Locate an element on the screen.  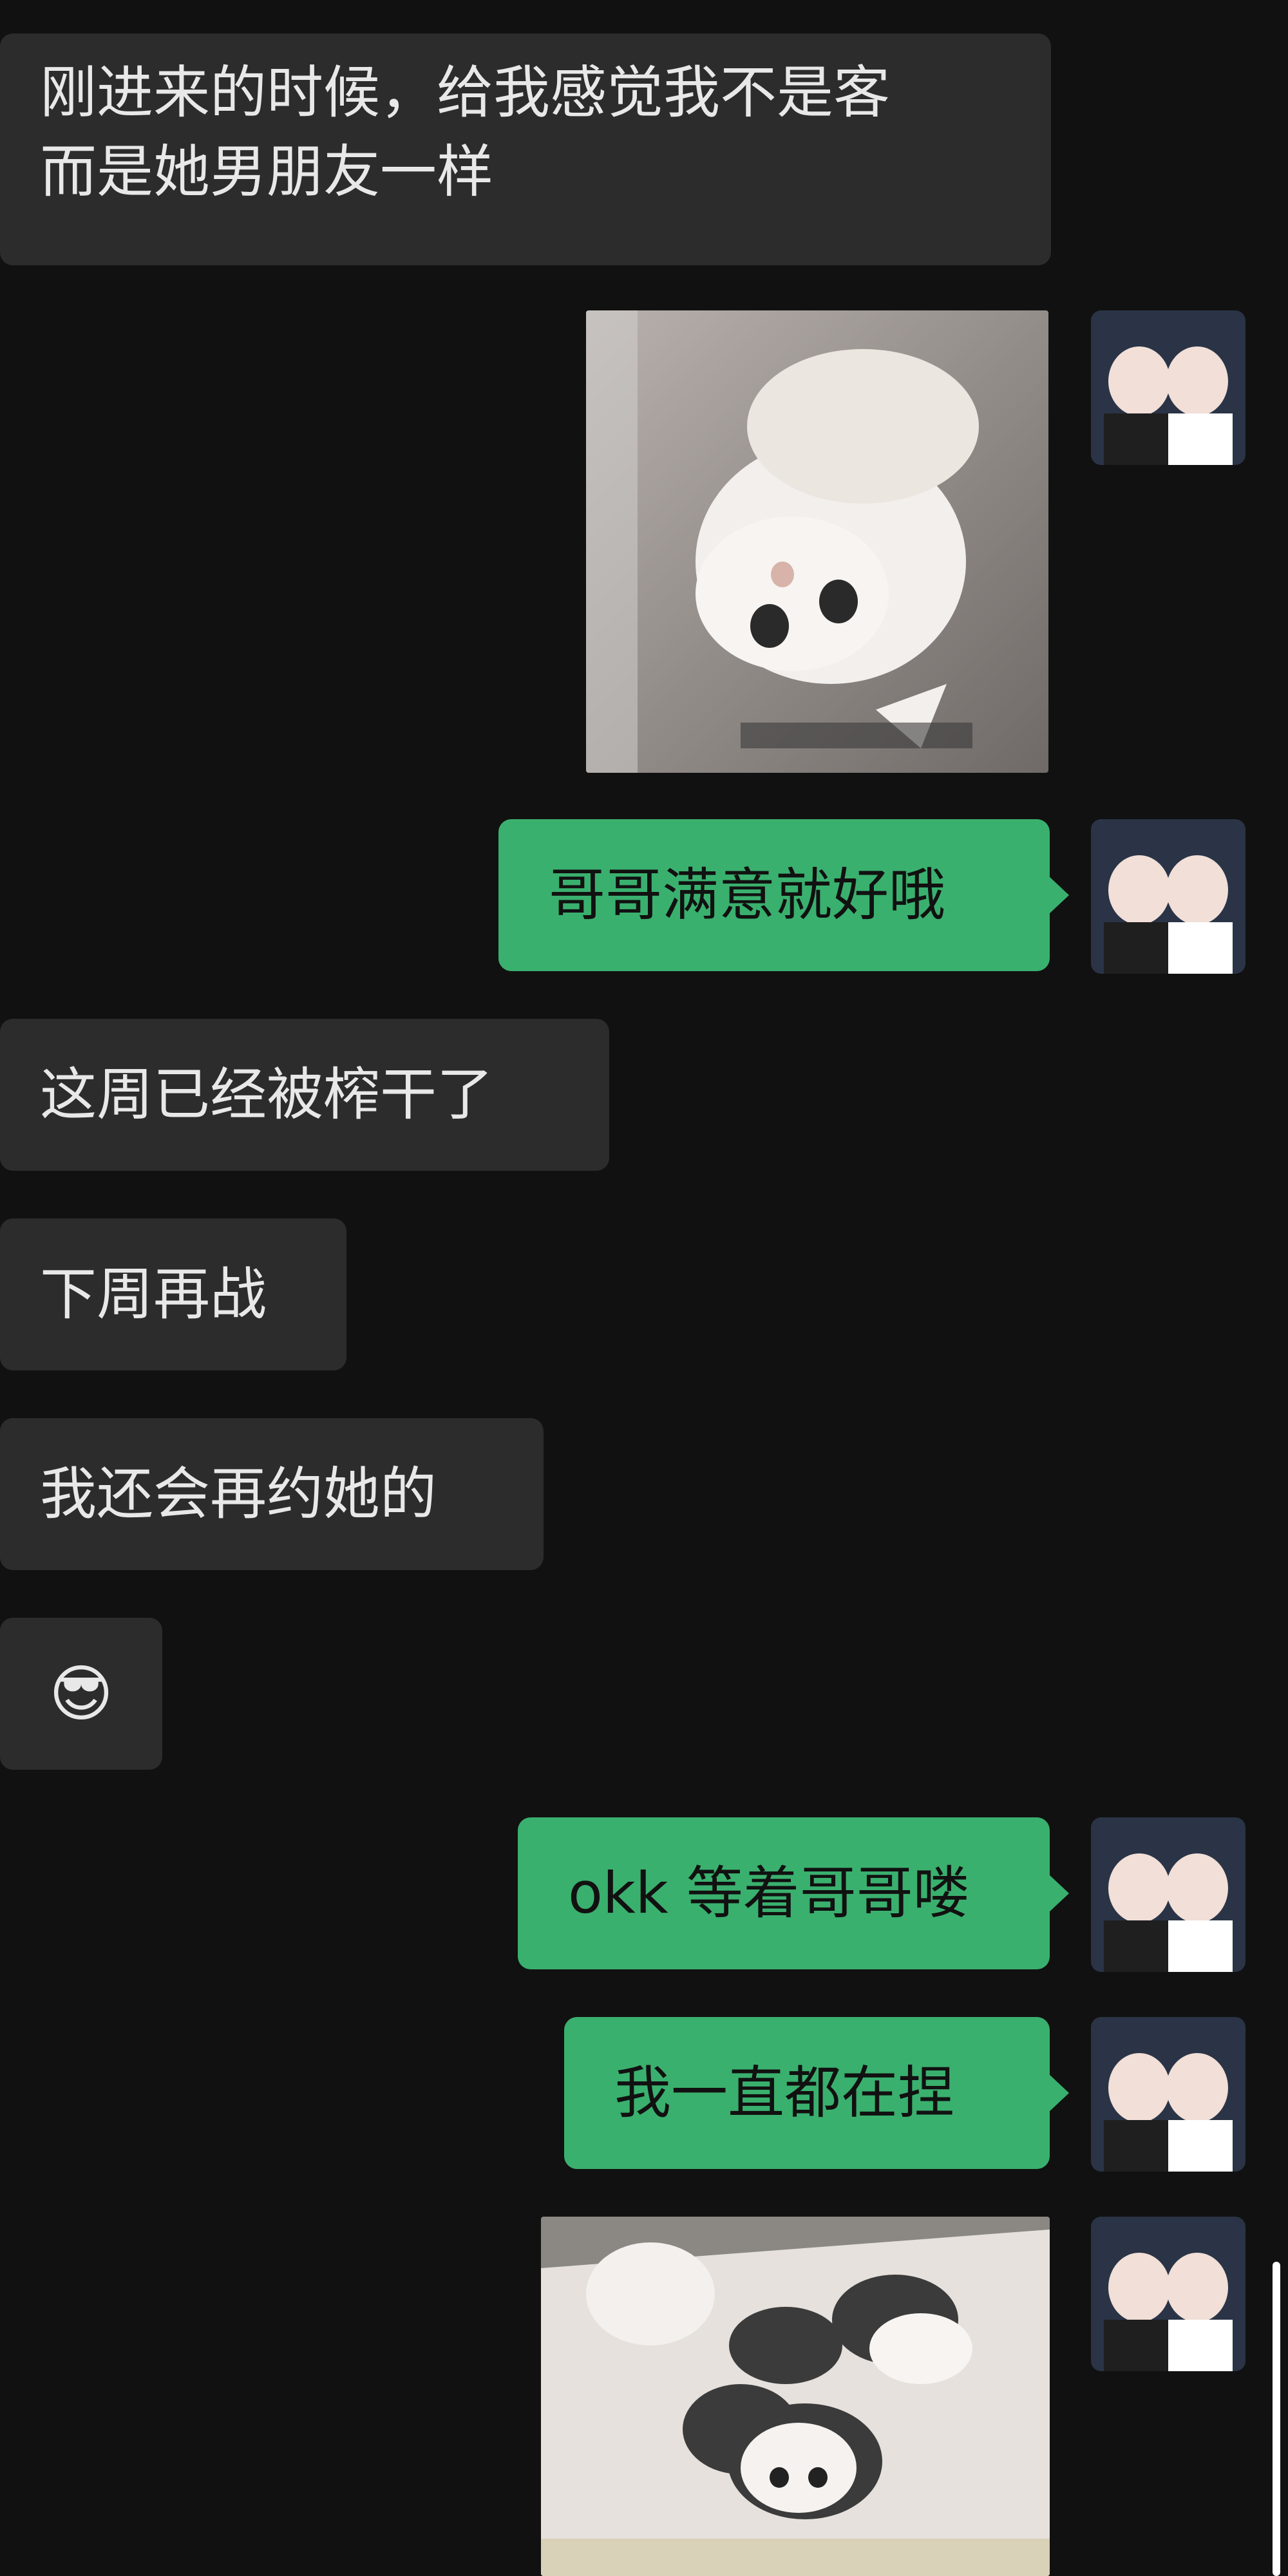
message-text-line2: 而是她男朋友一样 is located at coordinates (267, 171).